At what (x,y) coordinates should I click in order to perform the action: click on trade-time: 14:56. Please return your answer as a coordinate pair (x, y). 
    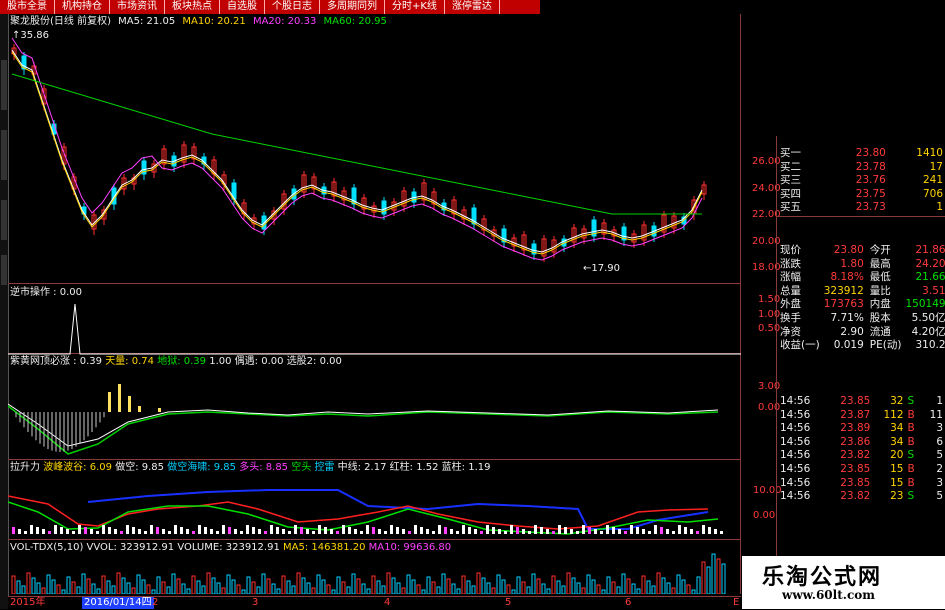
    Looking at the image, I should click on (795, 496).